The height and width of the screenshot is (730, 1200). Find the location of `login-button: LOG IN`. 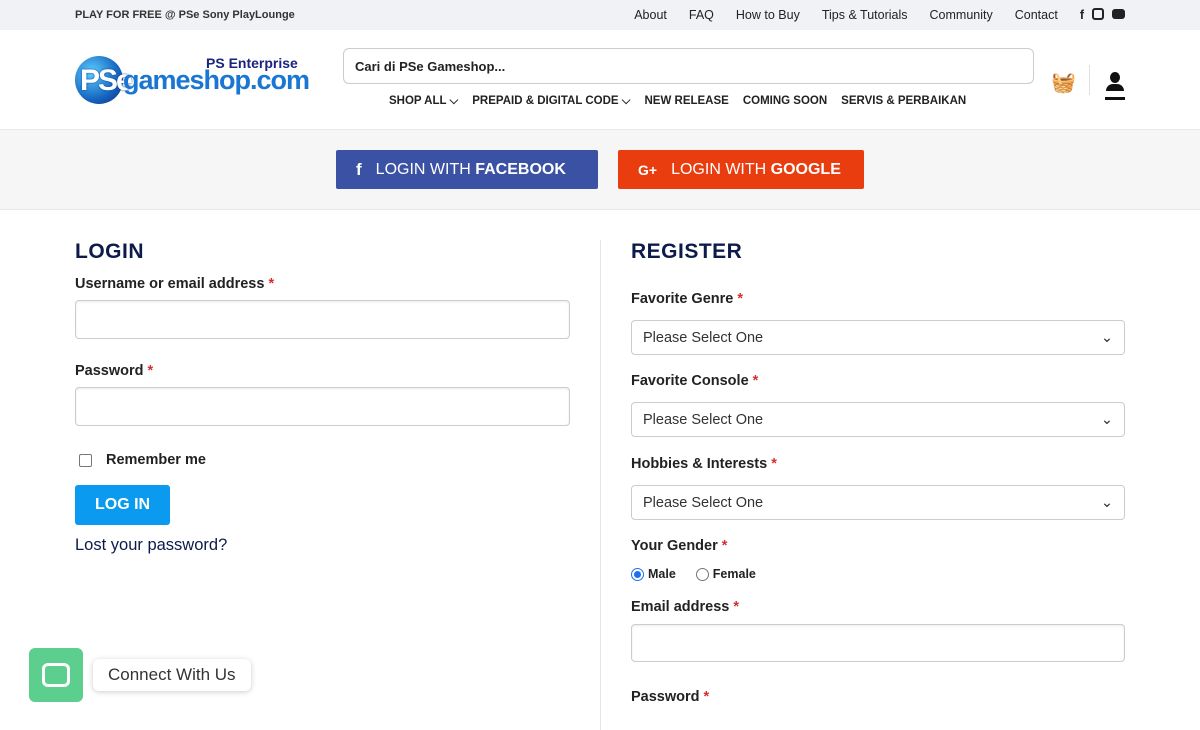

login-button: LOG IN is located at coordinates (123, 505).